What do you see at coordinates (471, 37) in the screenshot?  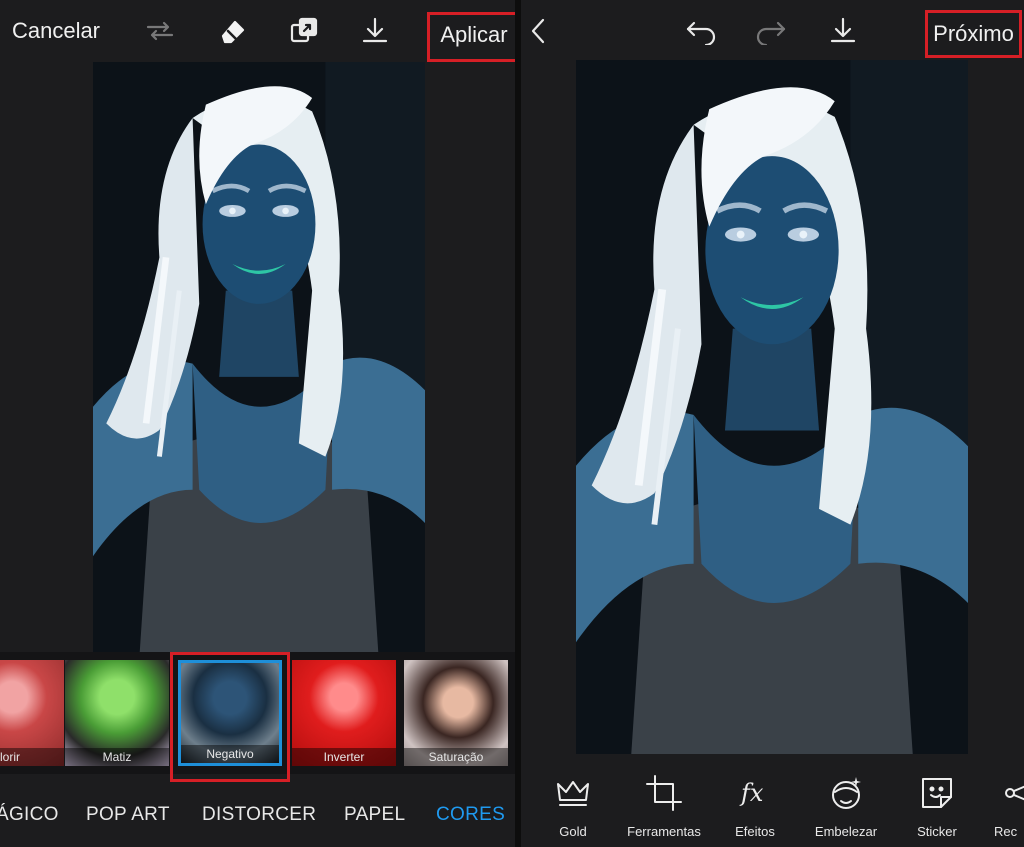 I see `apply-button: Aplicar` at bounding box center [471, 37].